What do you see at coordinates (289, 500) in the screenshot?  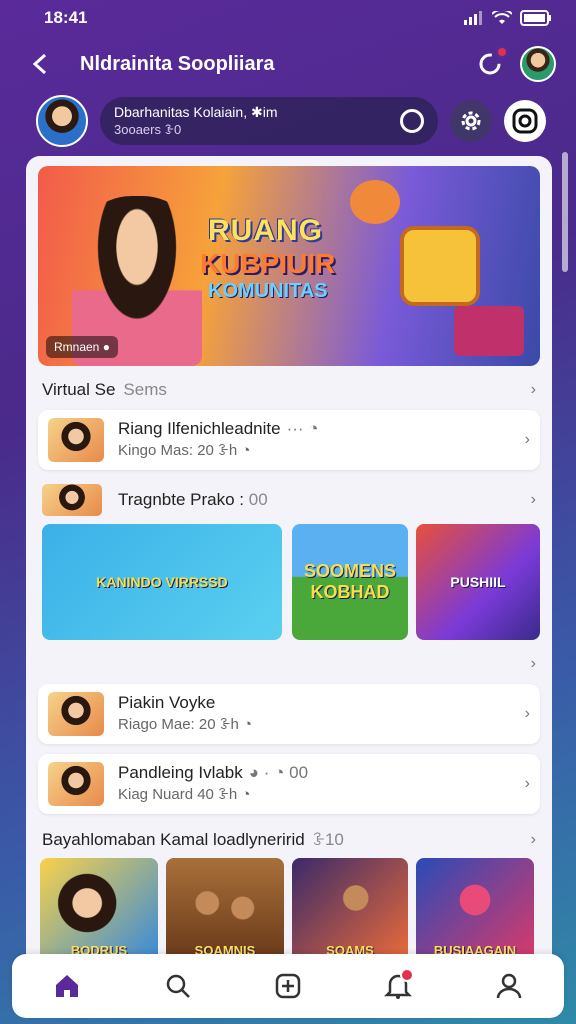 I see `section-trending-header: Tragnbte Prako : 00 ›` at bounding box center [289, 500].